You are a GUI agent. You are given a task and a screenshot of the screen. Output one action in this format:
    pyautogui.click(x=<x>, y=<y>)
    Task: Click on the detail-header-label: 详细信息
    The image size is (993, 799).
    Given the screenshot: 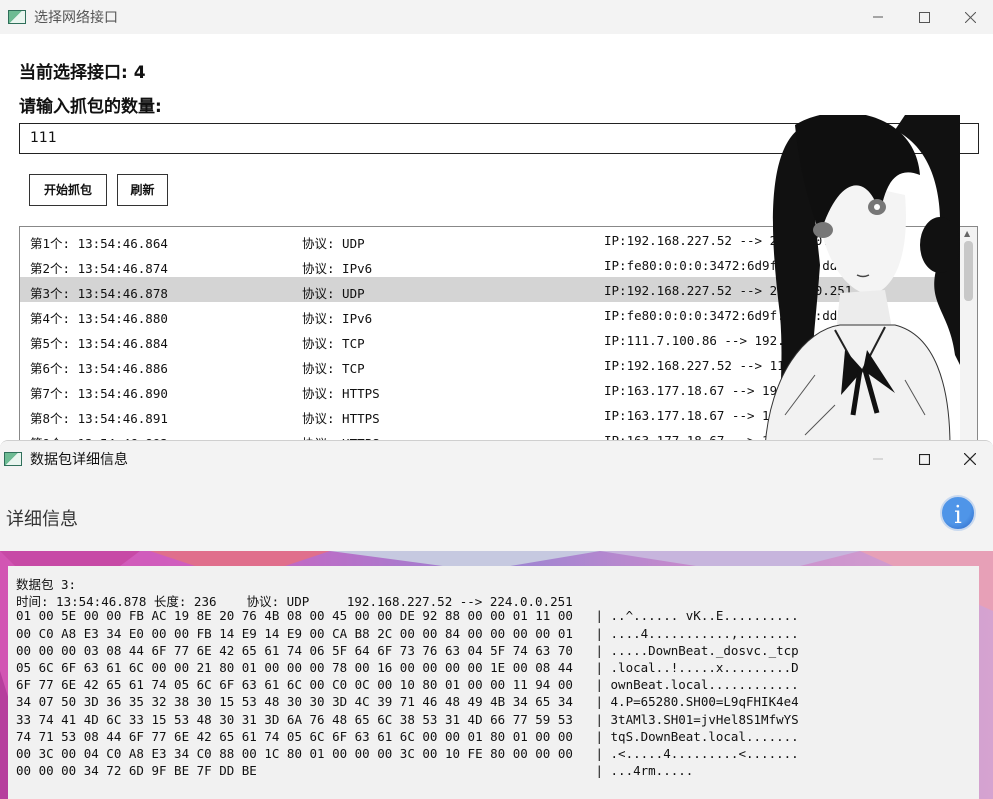 What is the action you would take?
    pyautogui.click(x=42, y=519)
    